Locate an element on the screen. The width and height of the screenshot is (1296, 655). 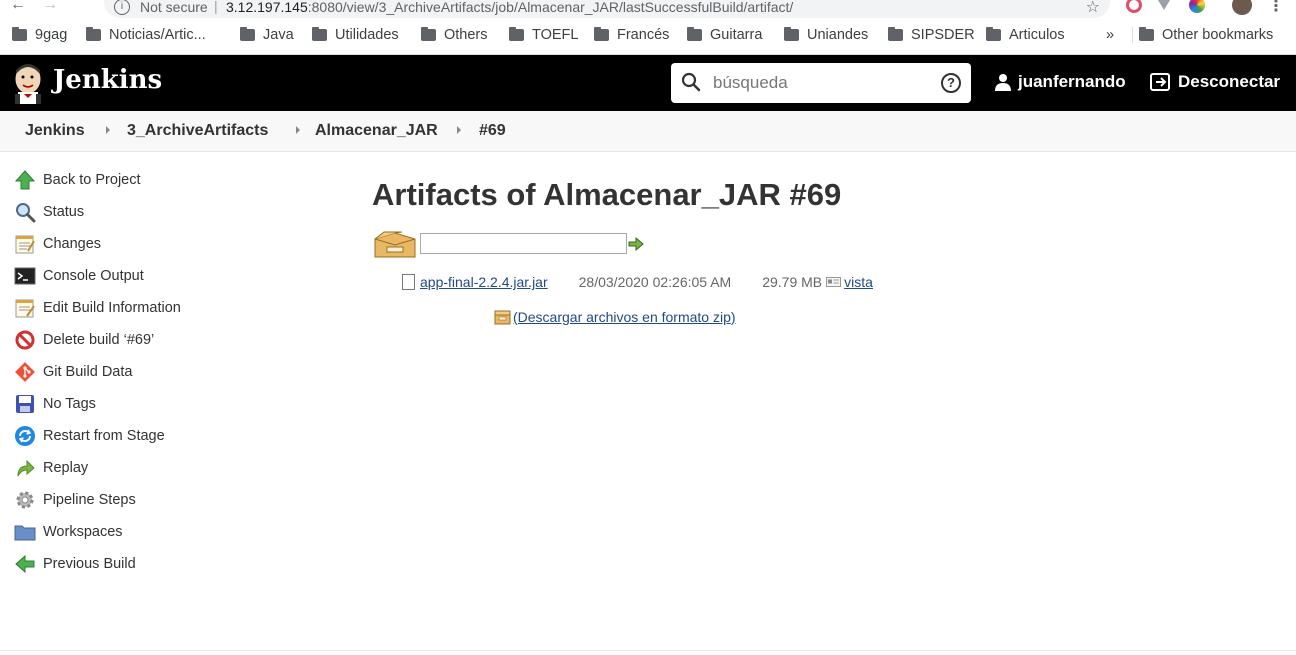
artifact-size: 29.79 MB is located at coordinates (792, 282).